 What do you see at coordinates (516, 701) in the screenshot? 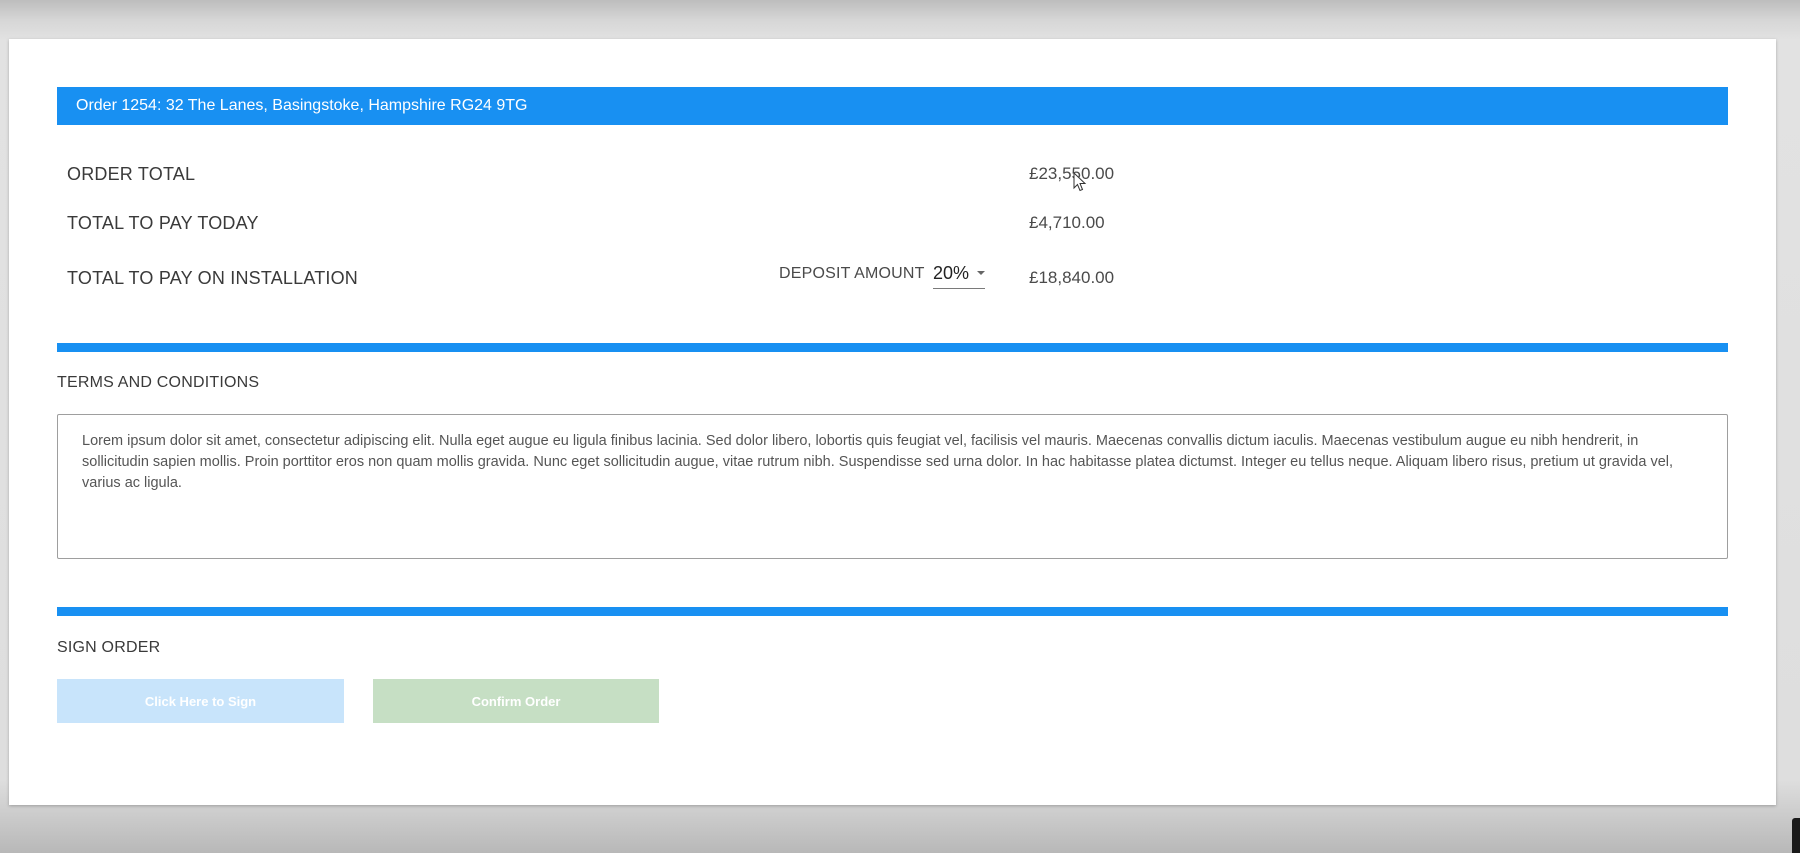
I see `confirm-order-button: Confirm Order` at bounding box center [516, 701].